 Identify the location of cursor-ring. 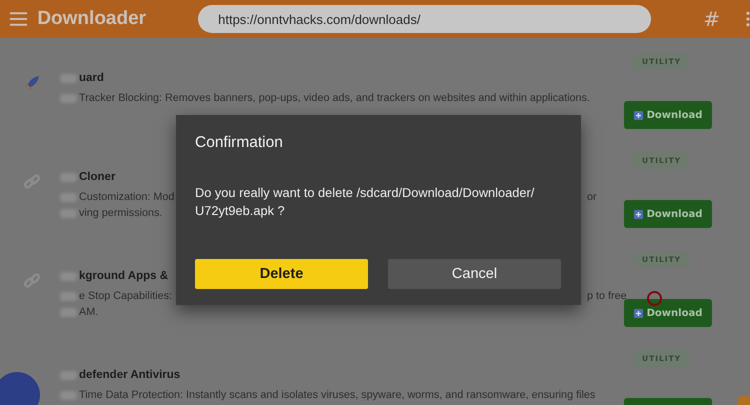
(654, 298).